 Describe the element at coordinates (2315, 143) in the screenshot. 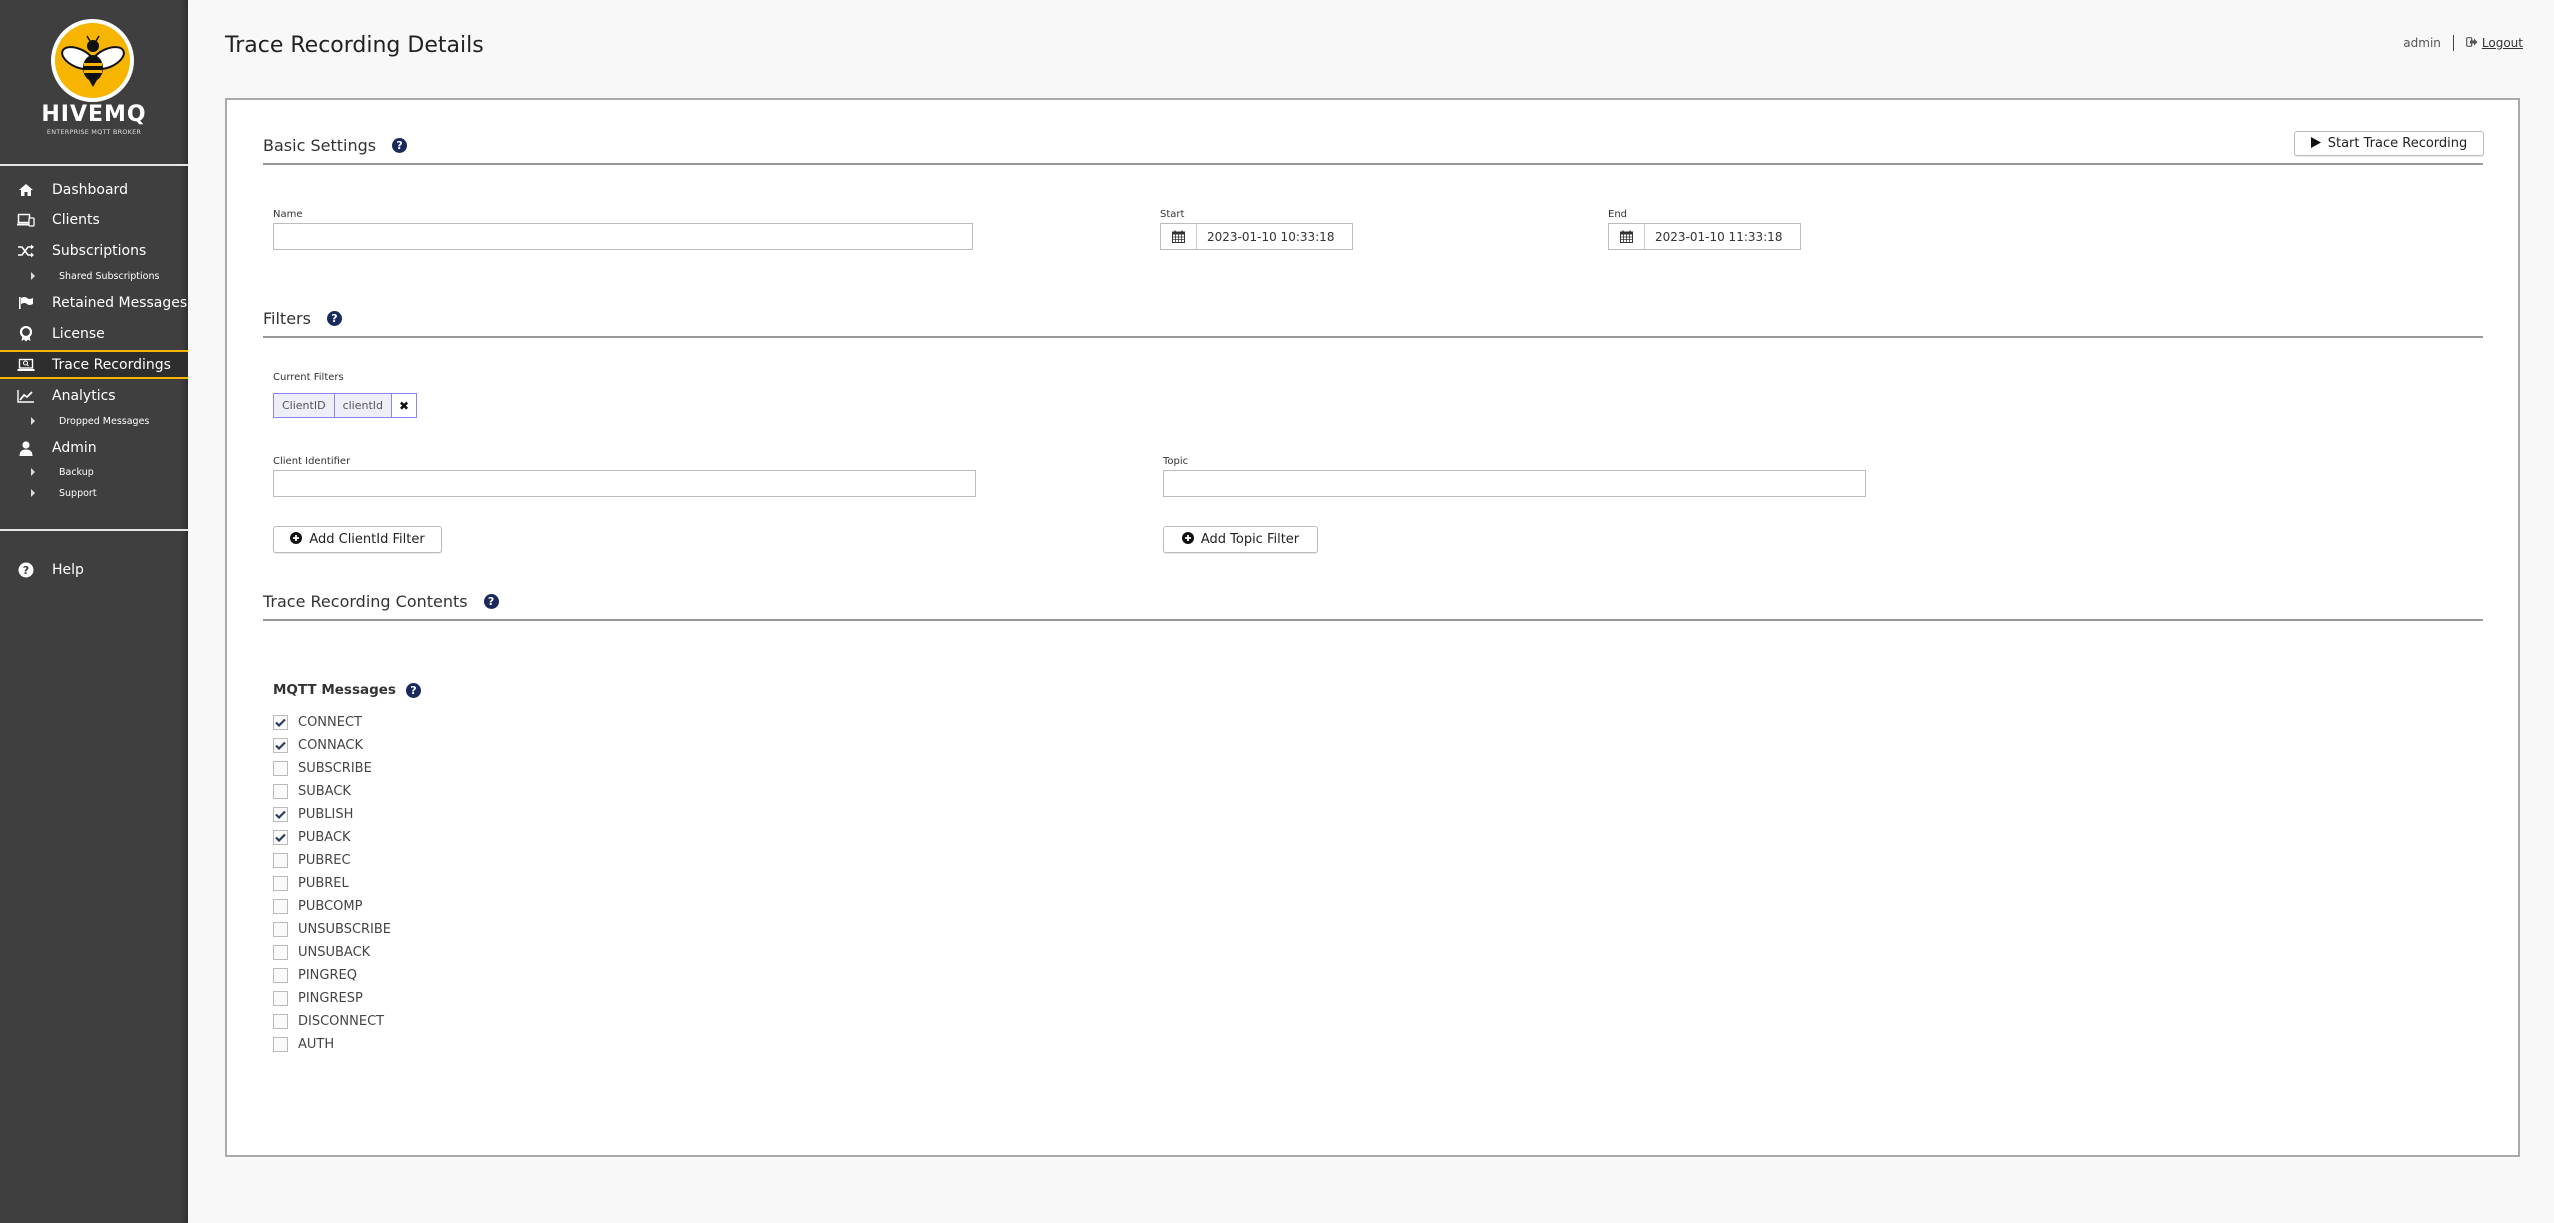

I see `play-icon` at that location.